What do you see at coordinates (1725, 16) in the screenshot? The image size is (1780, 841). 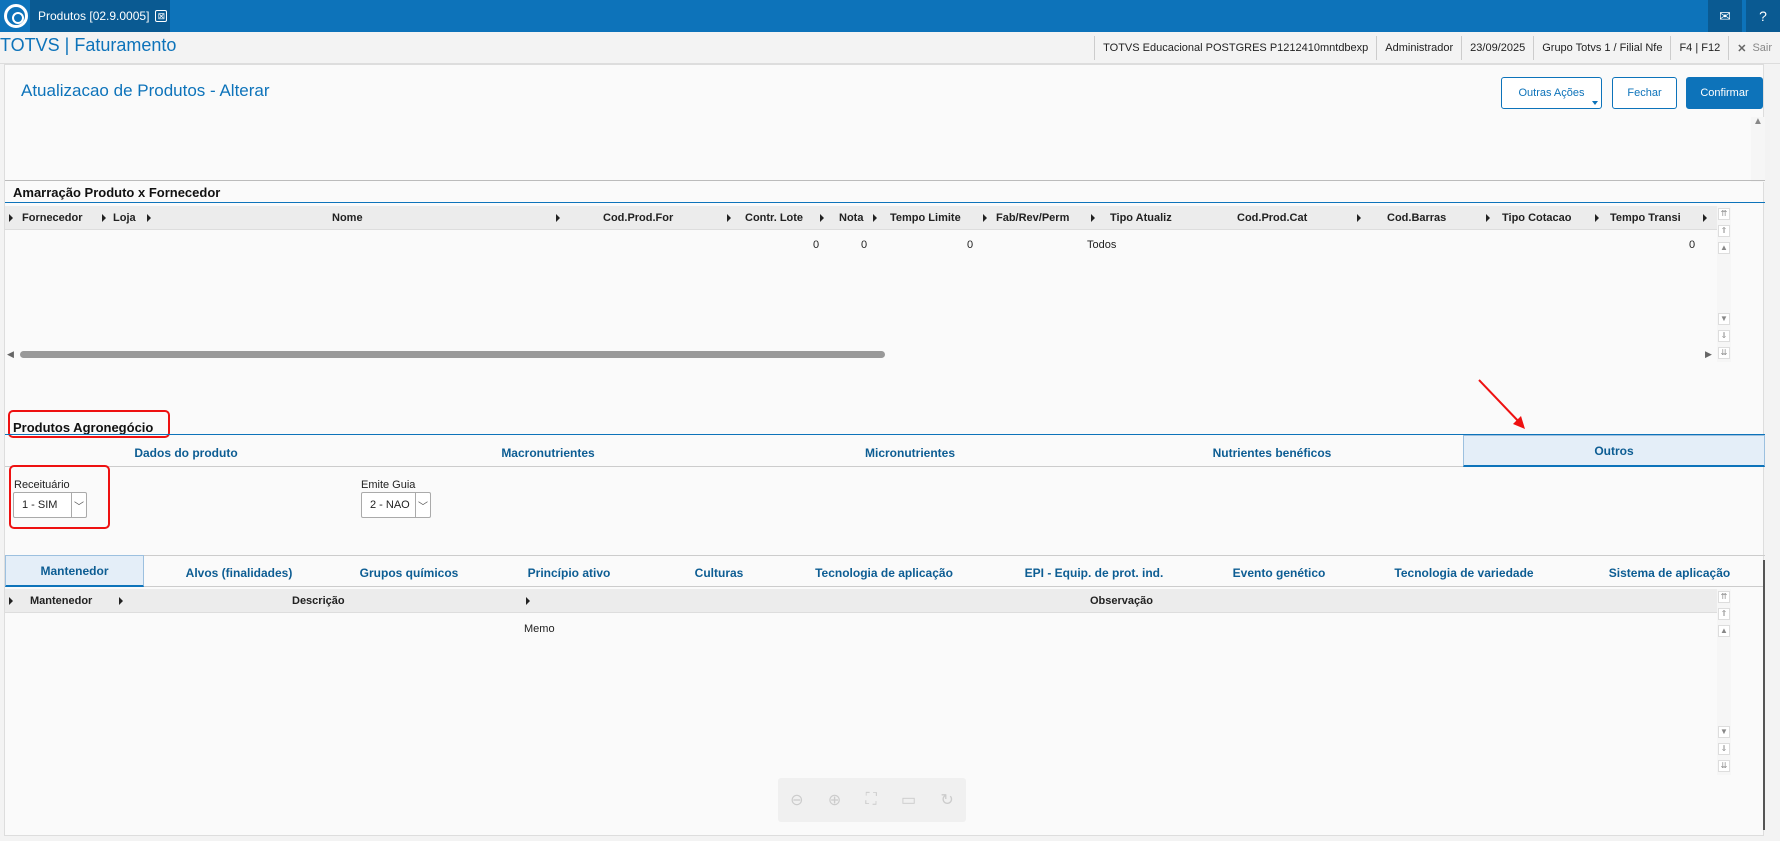 I see `mail-icon: ✉` at bounding box center [1725, 16].